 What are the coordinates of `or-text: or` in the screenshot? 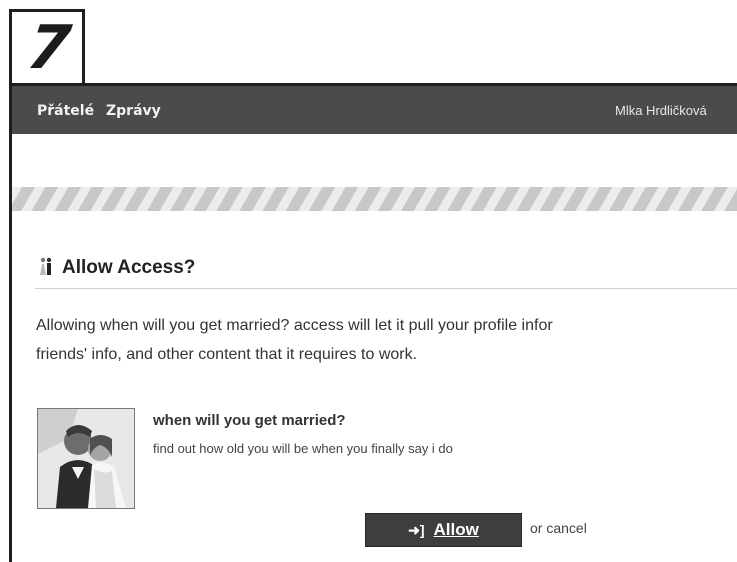 It's located at (536, 528).